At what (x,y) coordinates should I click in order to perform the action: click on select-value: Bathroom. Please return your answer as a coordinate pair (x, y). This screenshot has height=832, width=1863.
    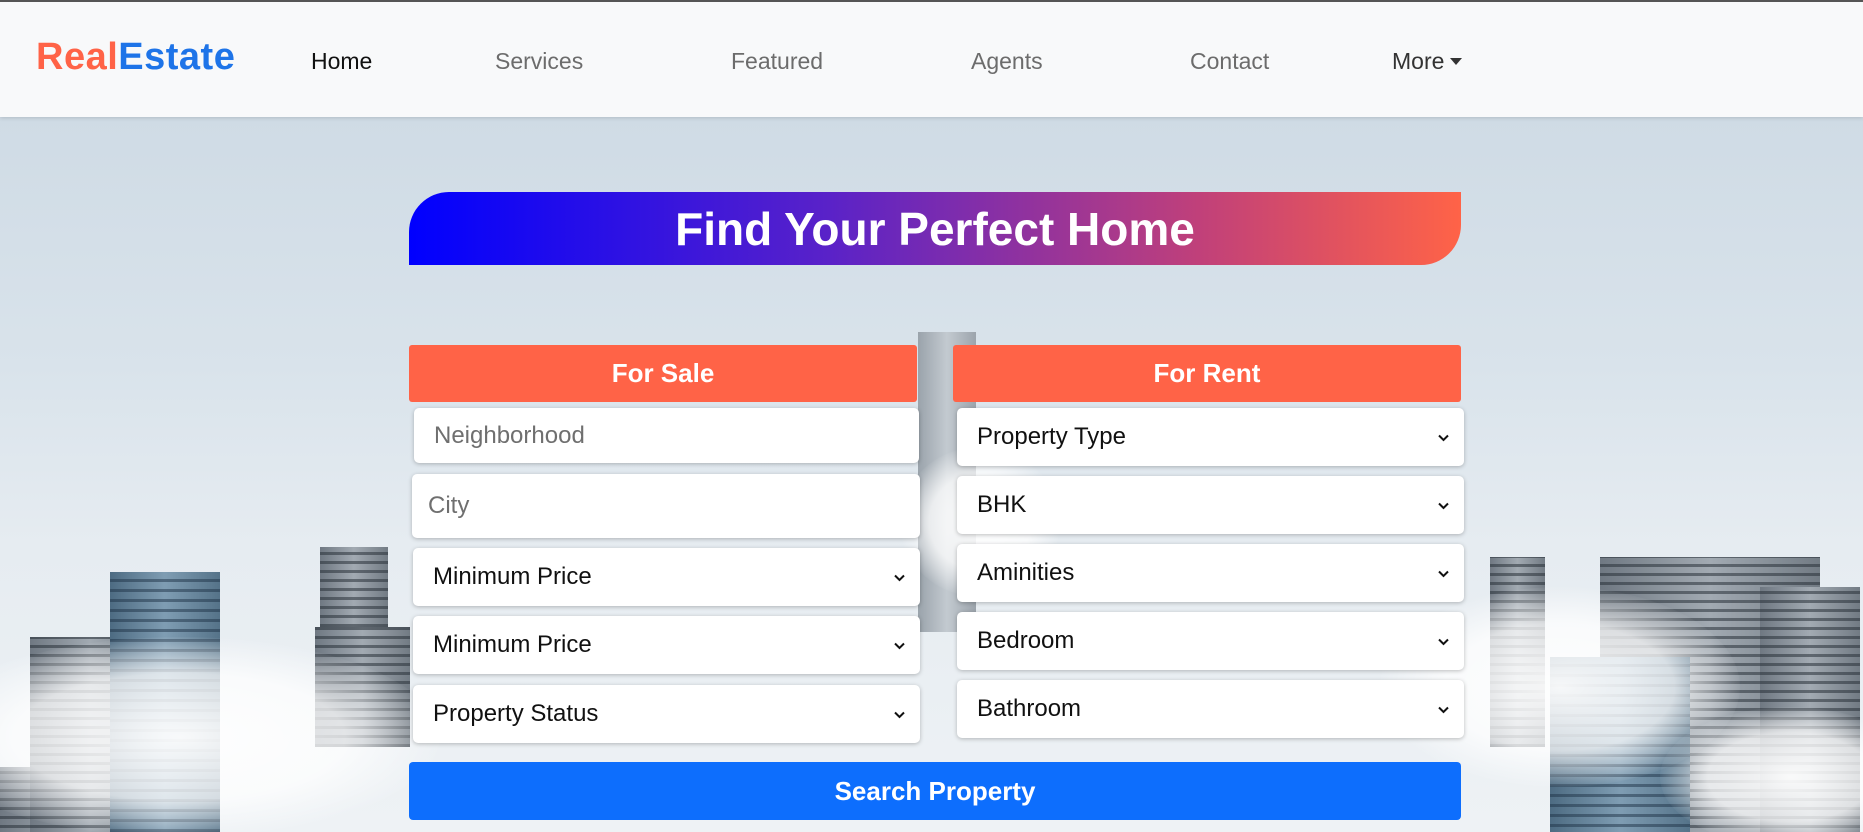
    Looking at the image, I should click on (1029, 708).